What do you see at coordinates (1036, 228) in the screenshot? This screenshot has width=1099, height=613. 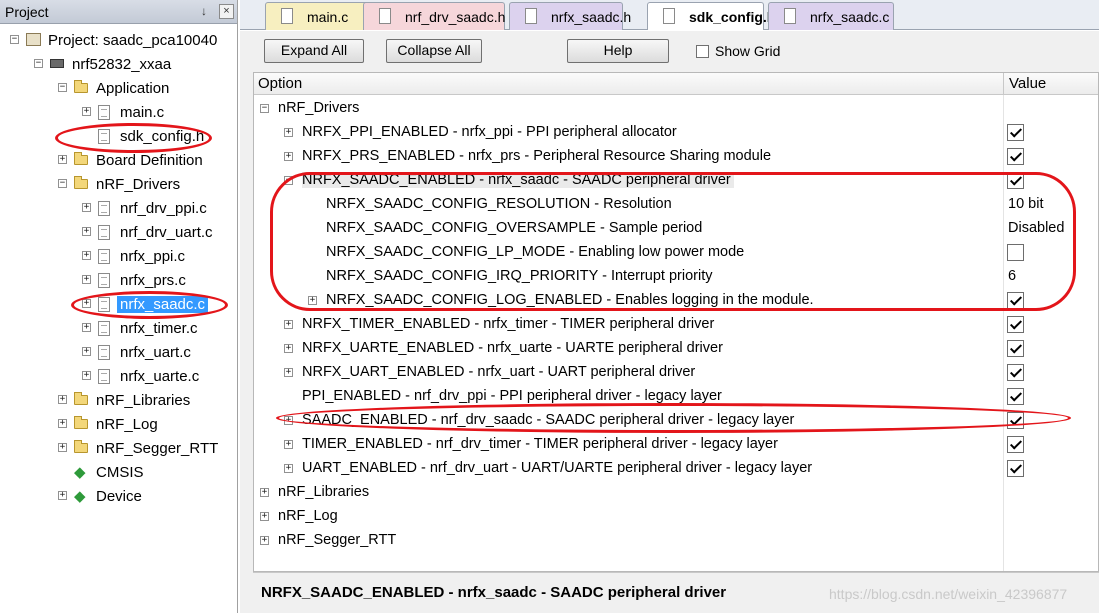 I see `option-value: Disabled` at bounding box center [1036, 228].